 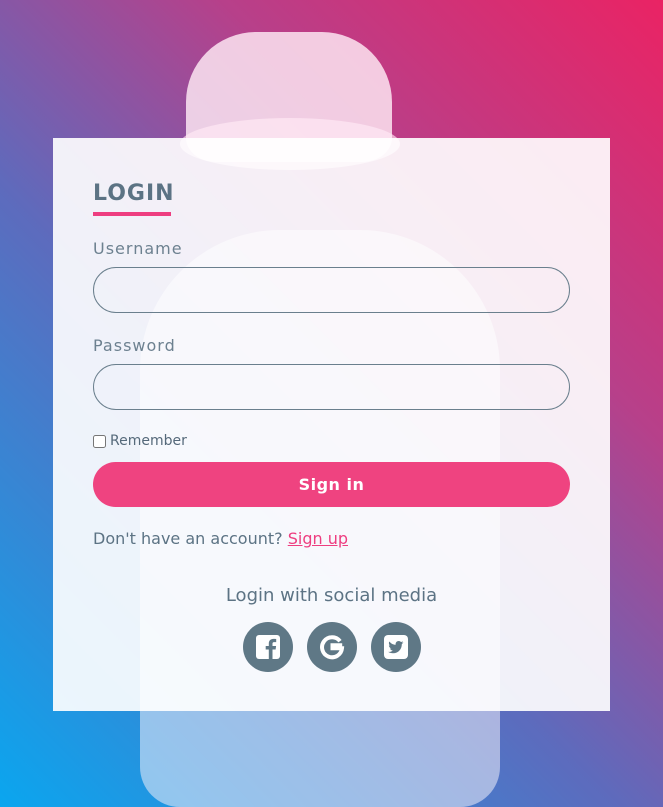 What do you see at coordinates (138, 248) in the screenshot?
I see `username-label: Username` at bounding box center [138, 248].